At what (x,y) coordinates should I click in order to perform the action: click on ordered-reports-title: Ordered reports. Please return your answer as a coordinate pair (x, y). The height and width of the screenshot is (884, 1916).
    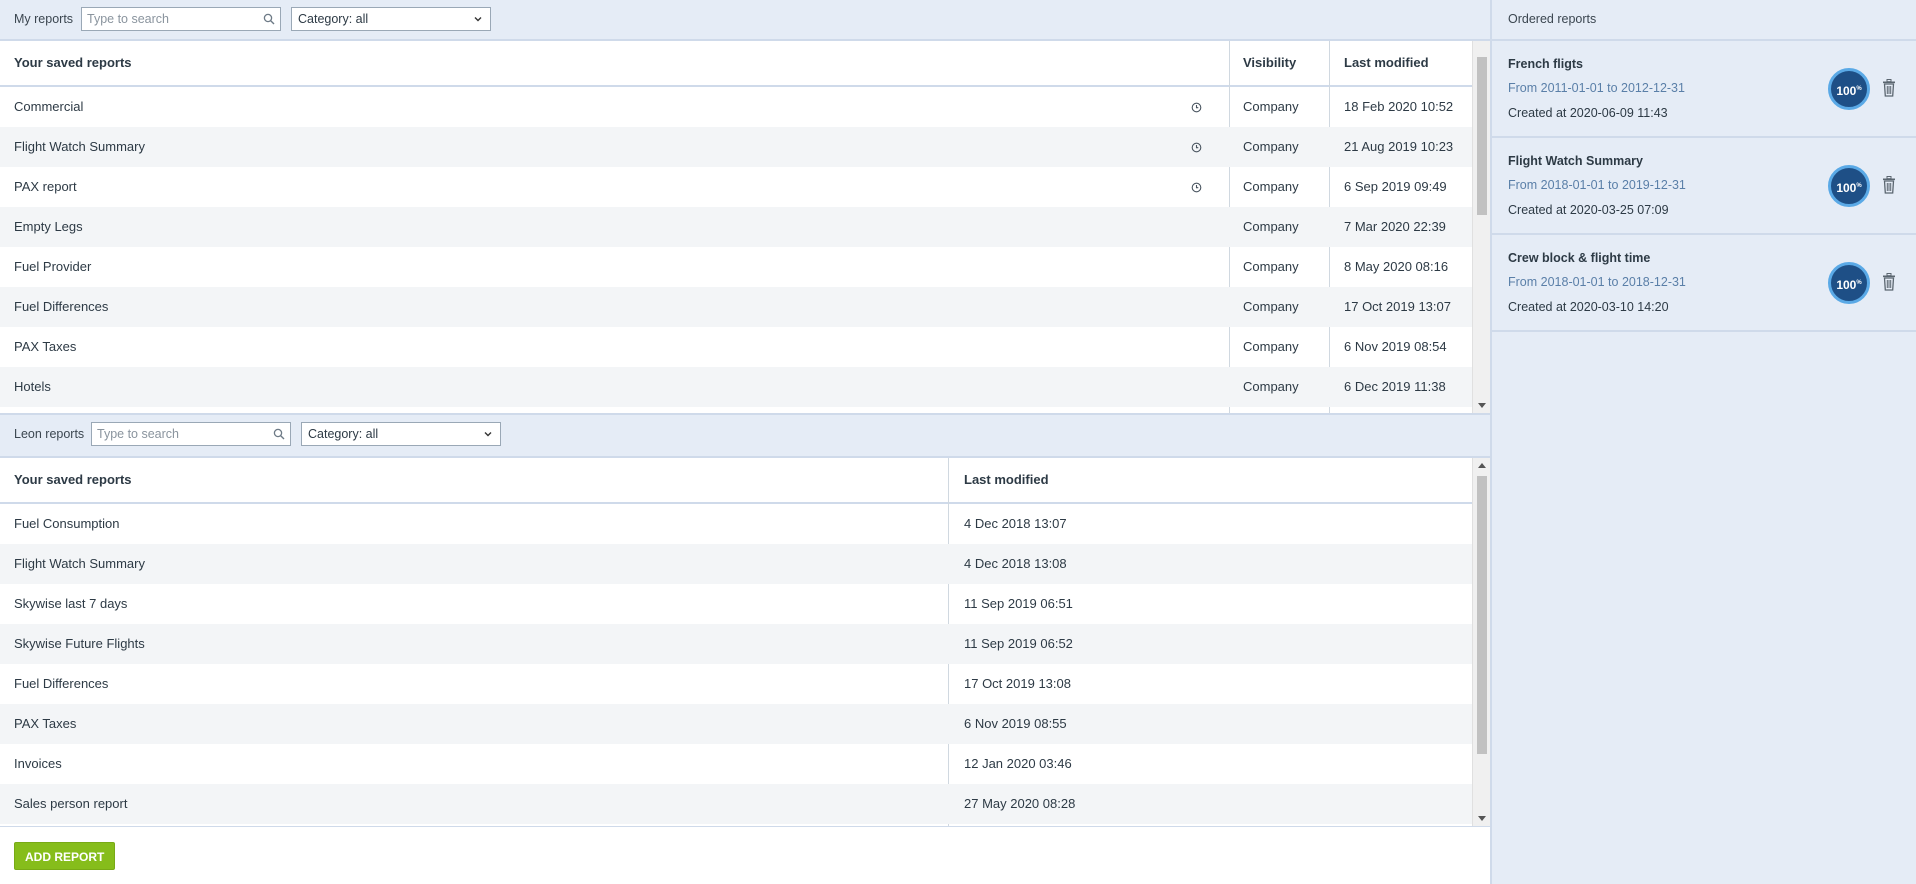
    Looking at the image, I should click on (1552, 19).